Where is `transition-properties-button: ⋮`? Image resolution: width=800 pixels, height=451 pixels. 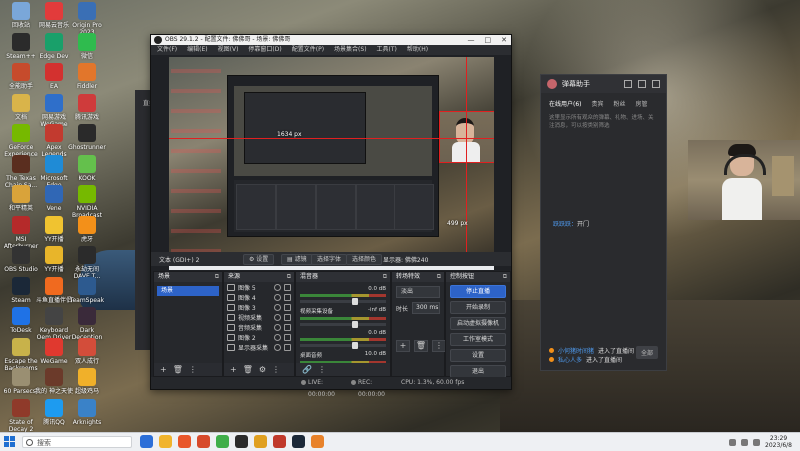 transition-properties-button: ⋮ is located at coordinates (439, 346).